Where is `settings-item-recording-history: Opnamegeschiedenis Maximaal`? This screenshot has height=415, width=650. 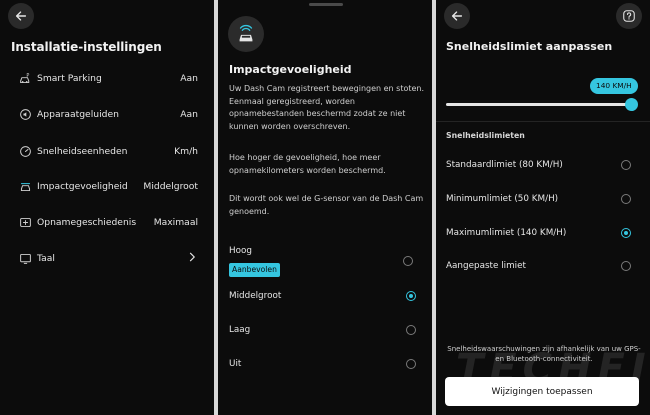
settings-item-recording-history: Opnamegeschiedenis Maximaal is located at coordinates (108, 222).